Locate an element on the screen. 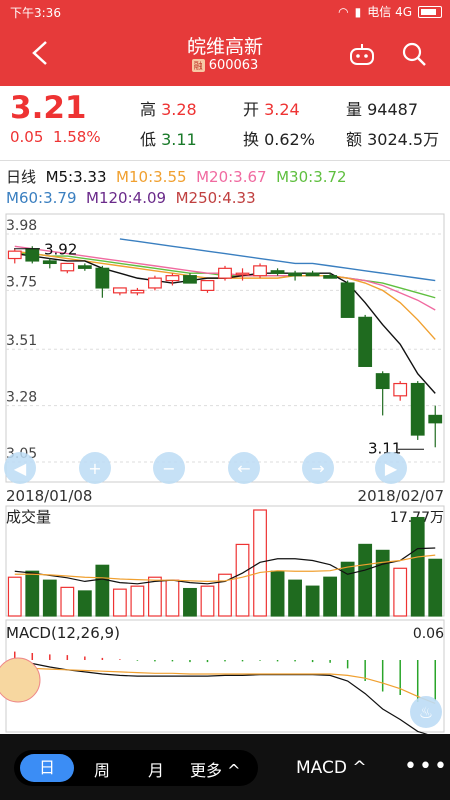  volume-stat: 量 94487 is located at coordinates (382, 109).